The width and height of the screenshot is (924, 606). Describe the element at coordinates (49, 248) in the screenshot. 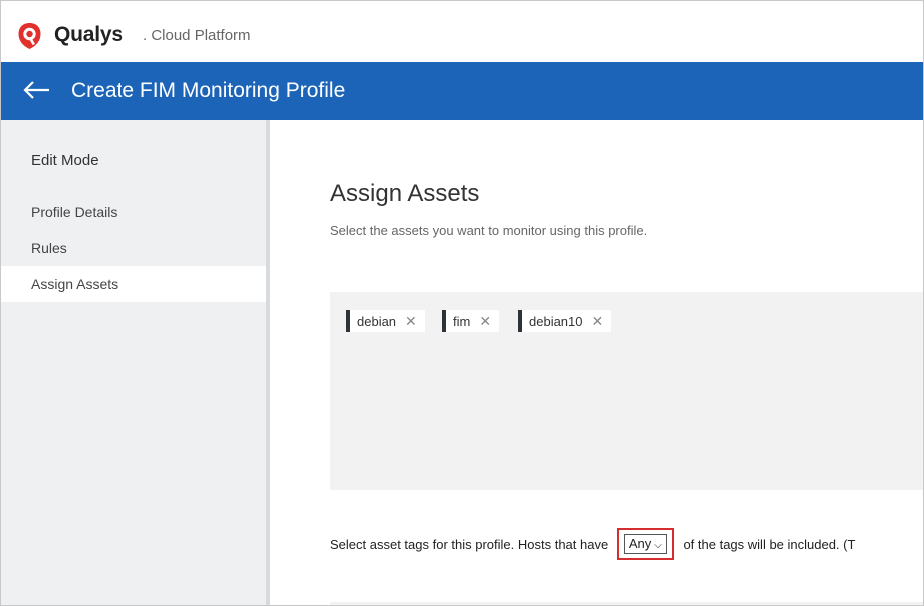

I see `sidebar-item-label: Rules` at that location.